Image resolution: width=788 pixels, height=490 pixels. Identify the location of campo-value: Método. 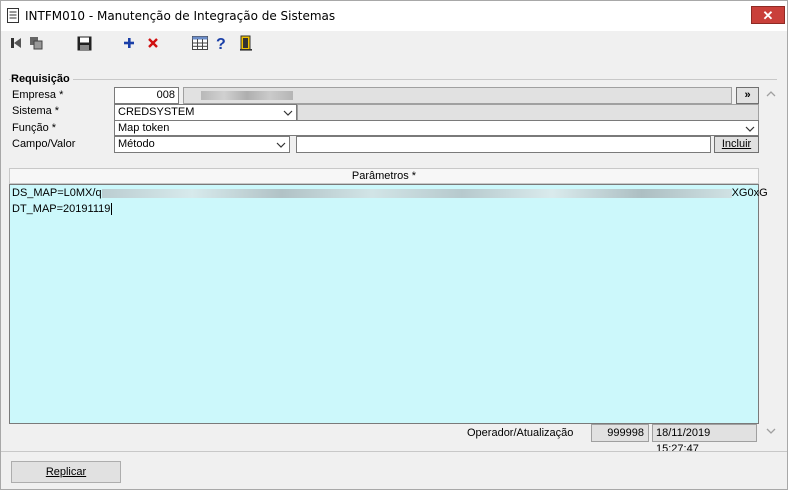
(136, 144).